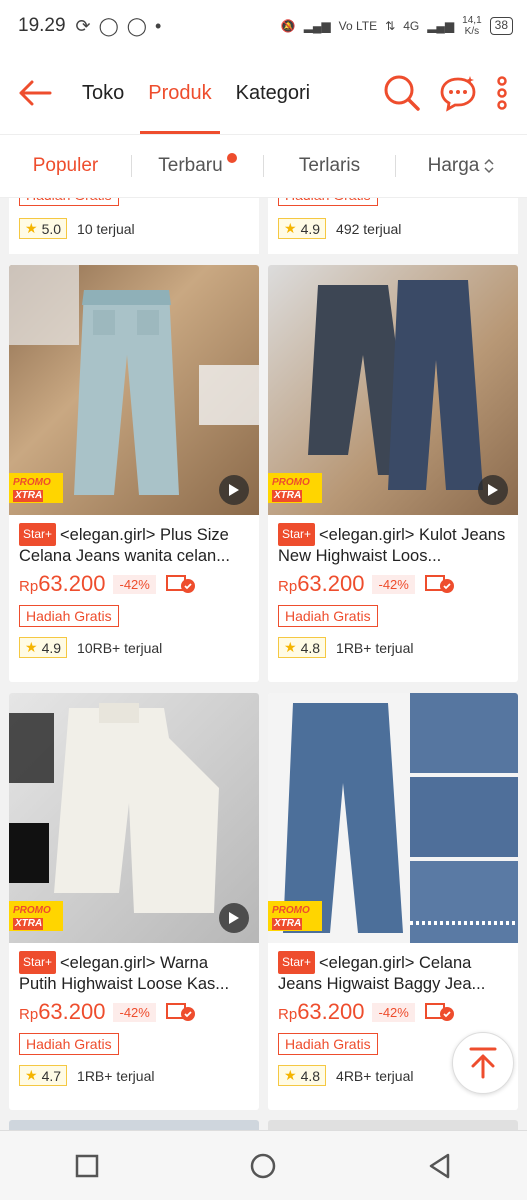 The width and height of the screenshot is (527, 1200). I want to click on system-nav-bar, so click(263, 1165).